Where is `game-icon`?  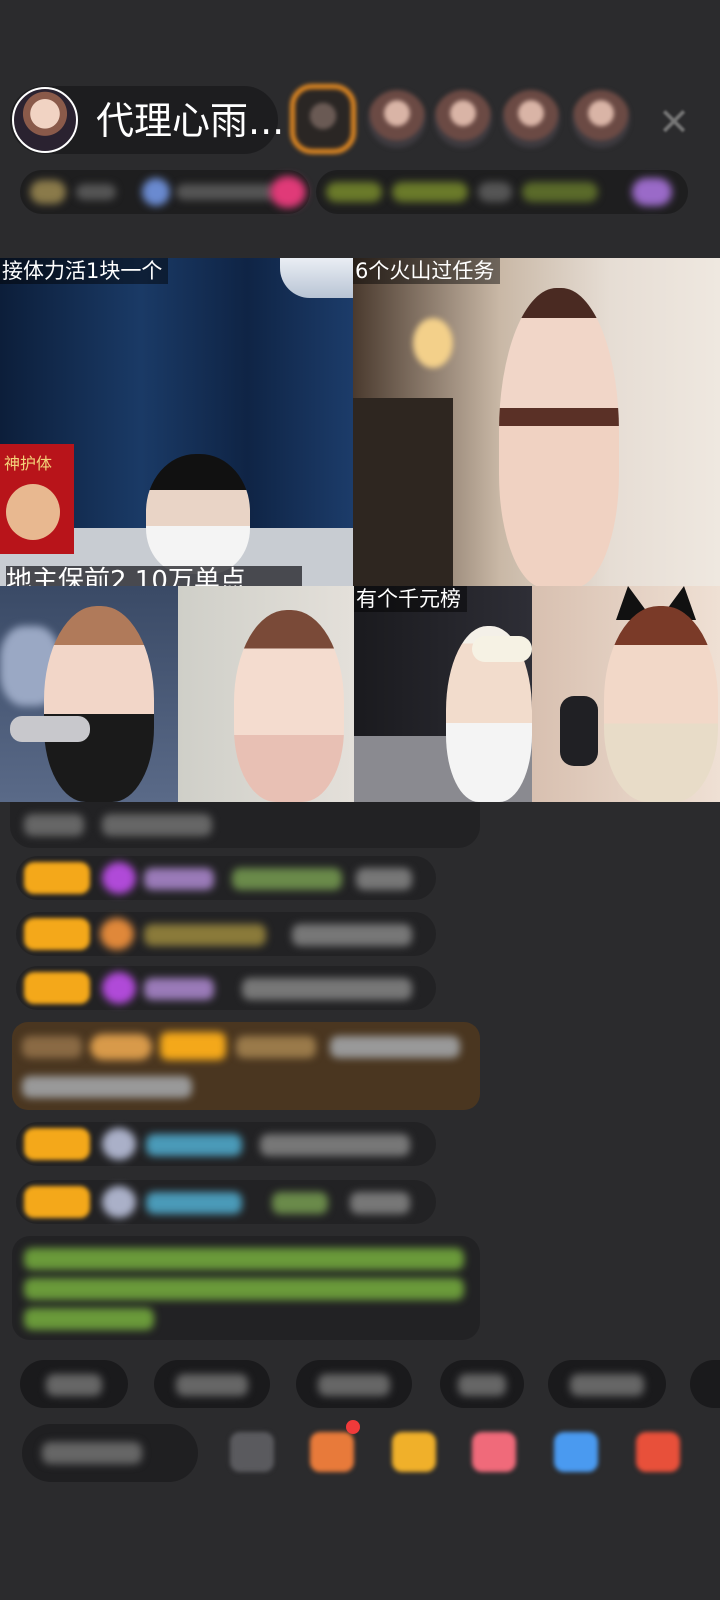 game-icon is located at coordinates (494, 1452).